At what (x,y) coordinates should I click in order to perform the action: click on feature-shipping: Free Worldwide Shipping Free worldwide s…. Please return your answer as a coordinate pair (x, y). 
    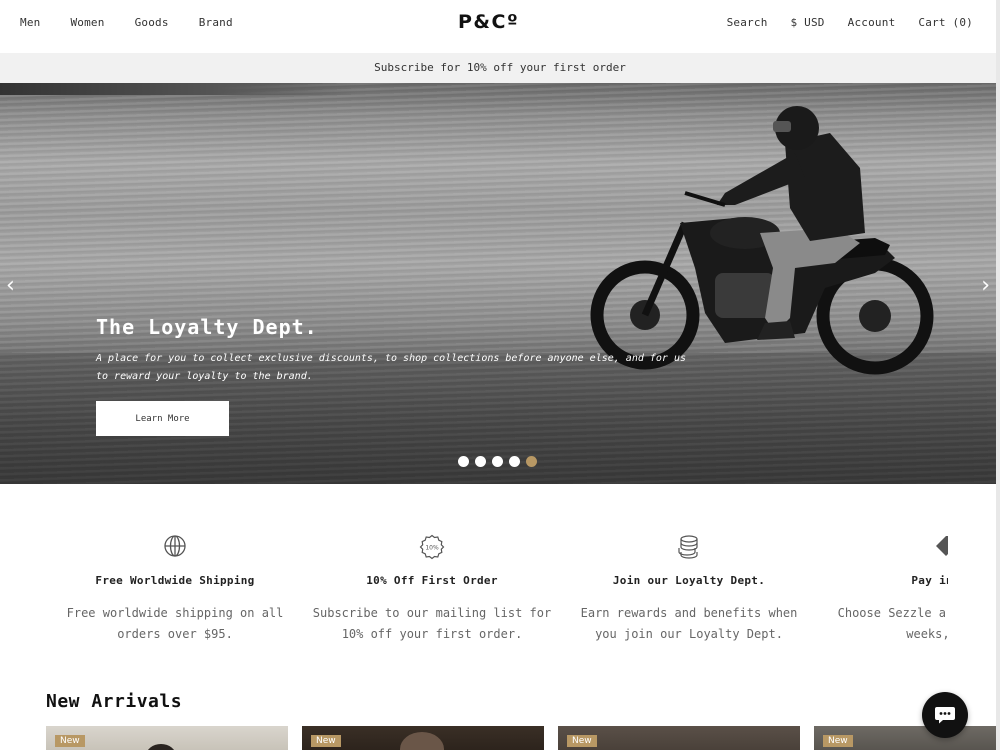
    Looking at the image, I should click on (175, 589).